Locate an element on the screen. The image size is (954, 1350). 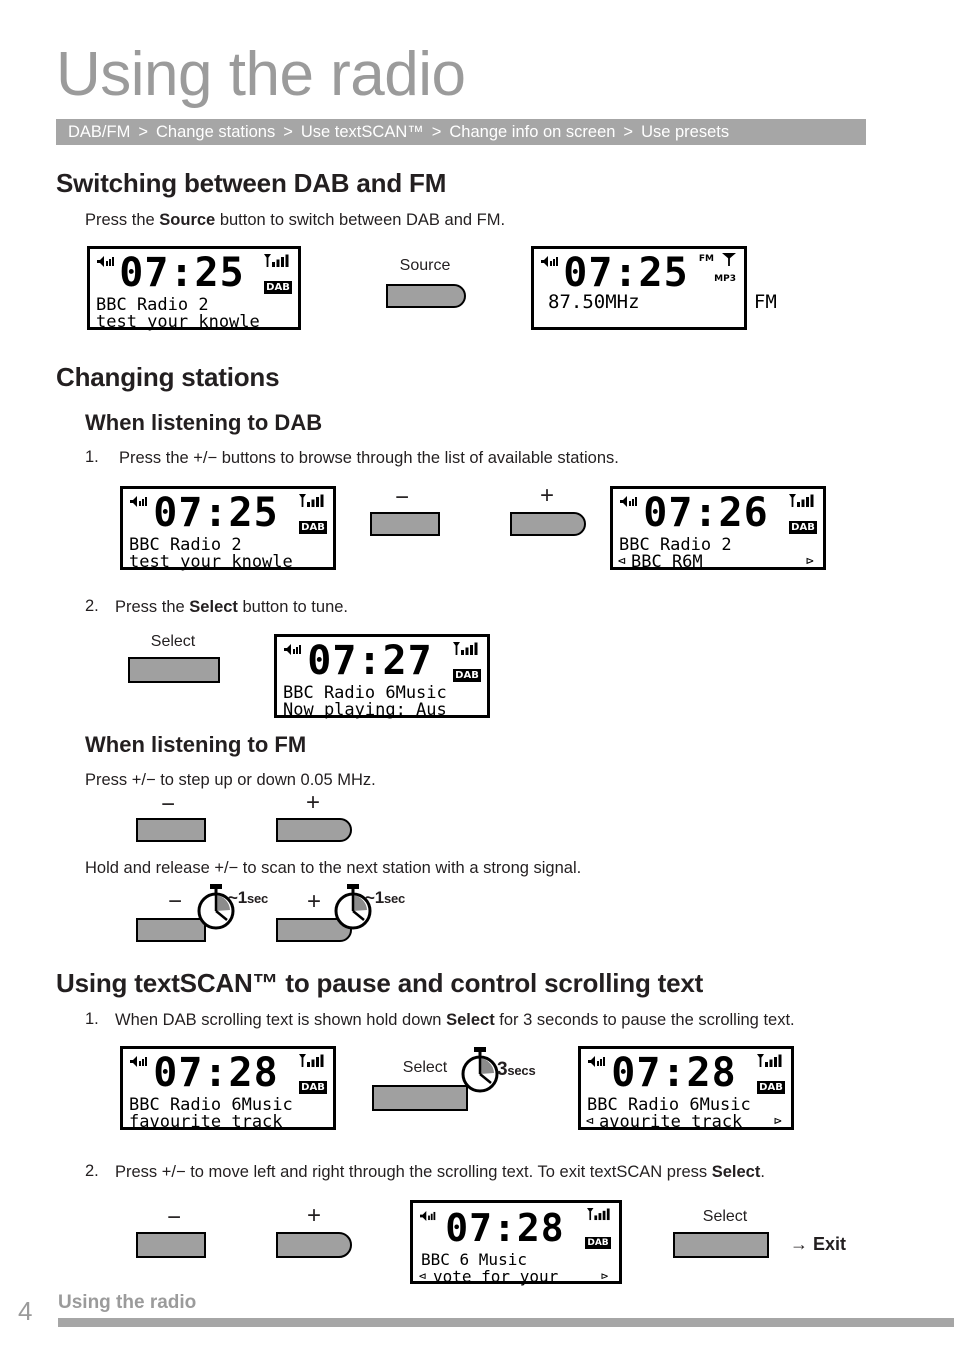
stopwatch-value: 3 is located at coordinates (502, 1069).